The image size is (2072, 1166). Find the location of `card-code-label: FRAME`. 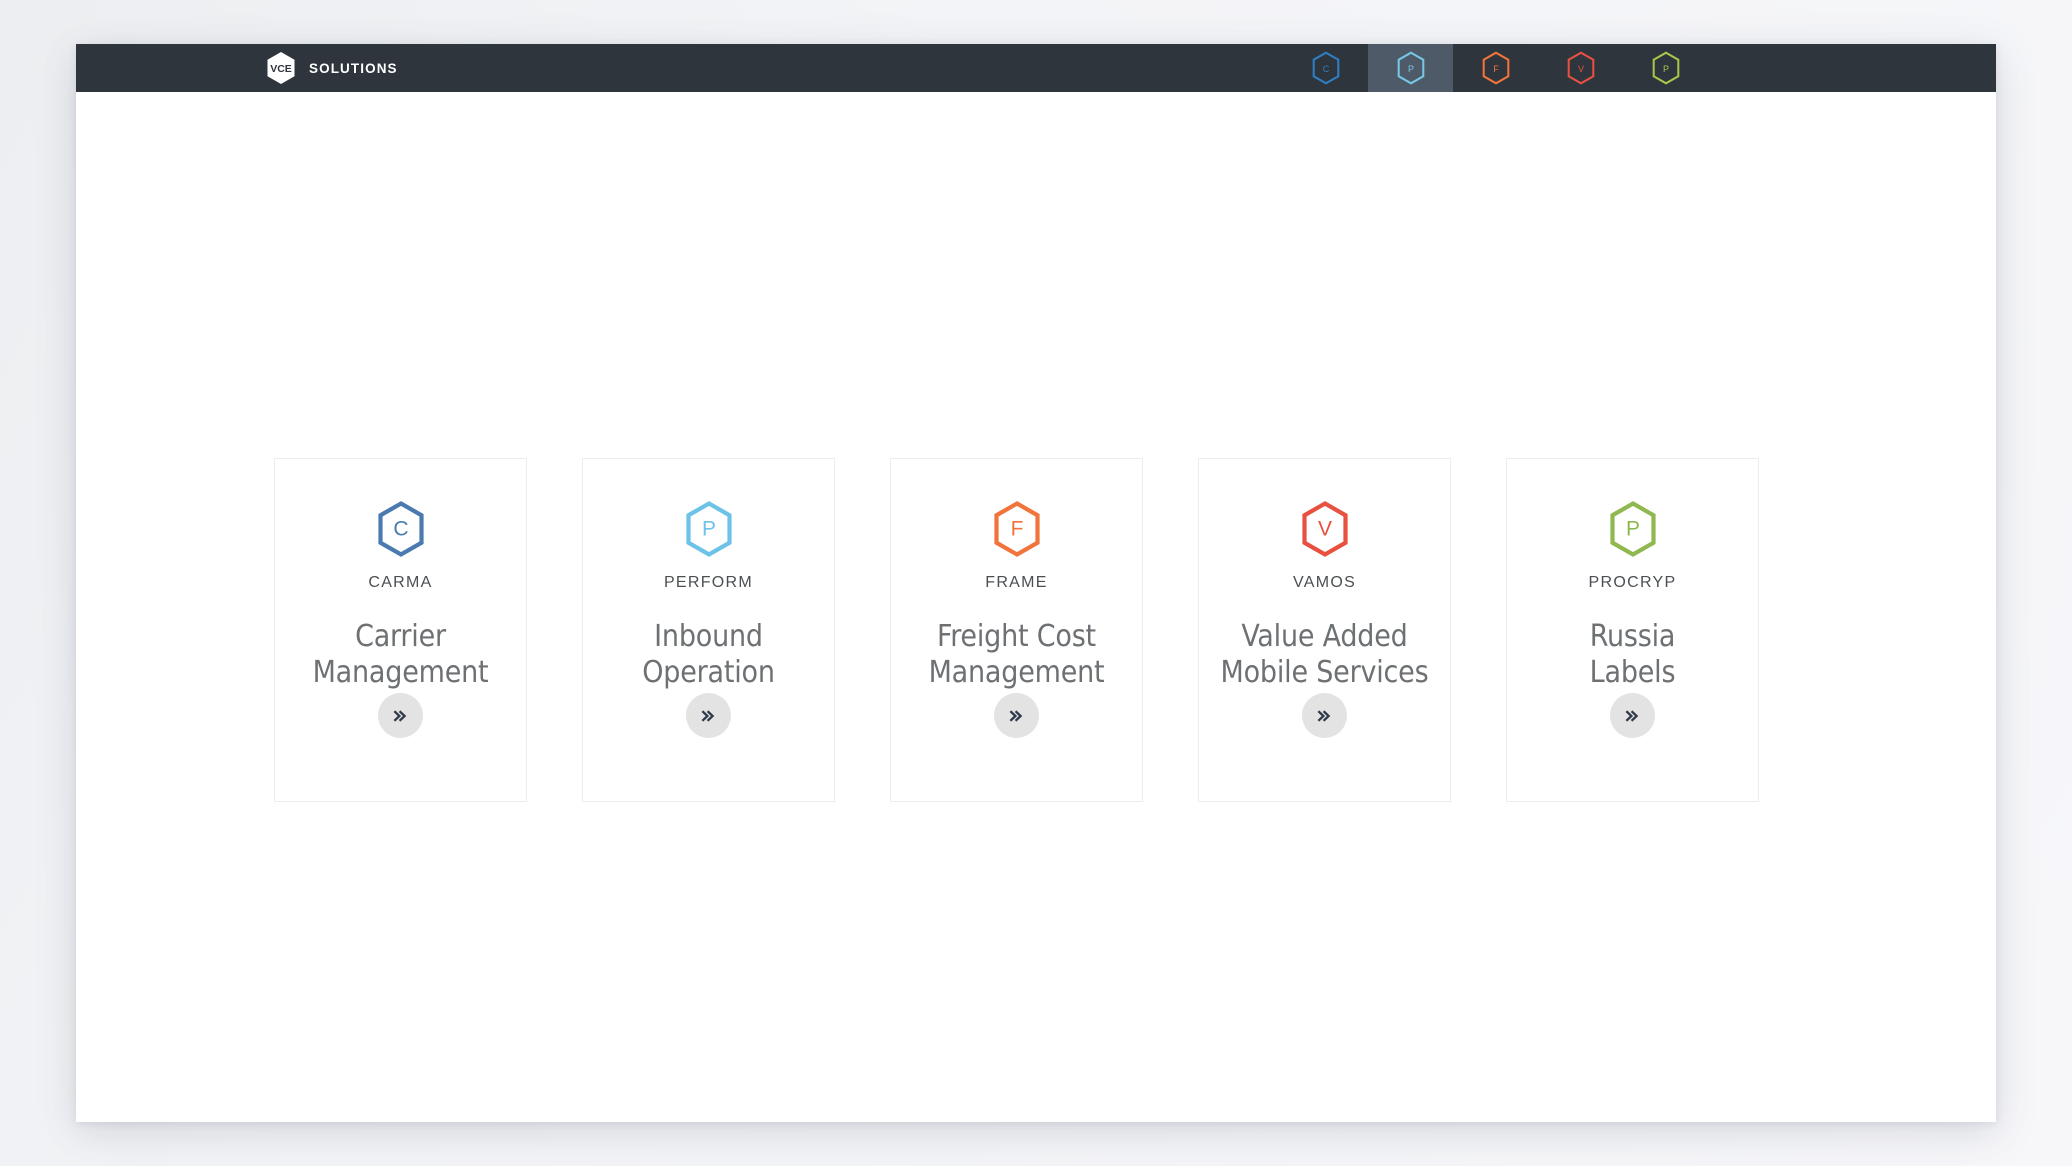

card-code-label: FRAME is located at coordinates (1016, 582).